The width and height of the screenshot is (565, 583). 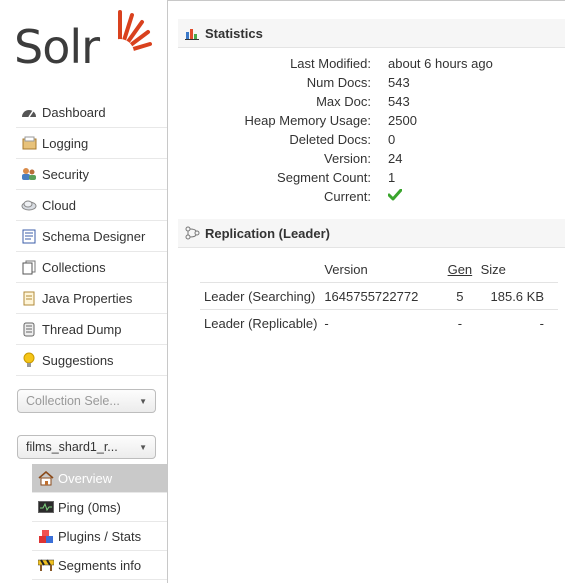 What do you see at coordinates (262, 269) in the screenshot?
I see `column-header` at bounding box center [262, 269].